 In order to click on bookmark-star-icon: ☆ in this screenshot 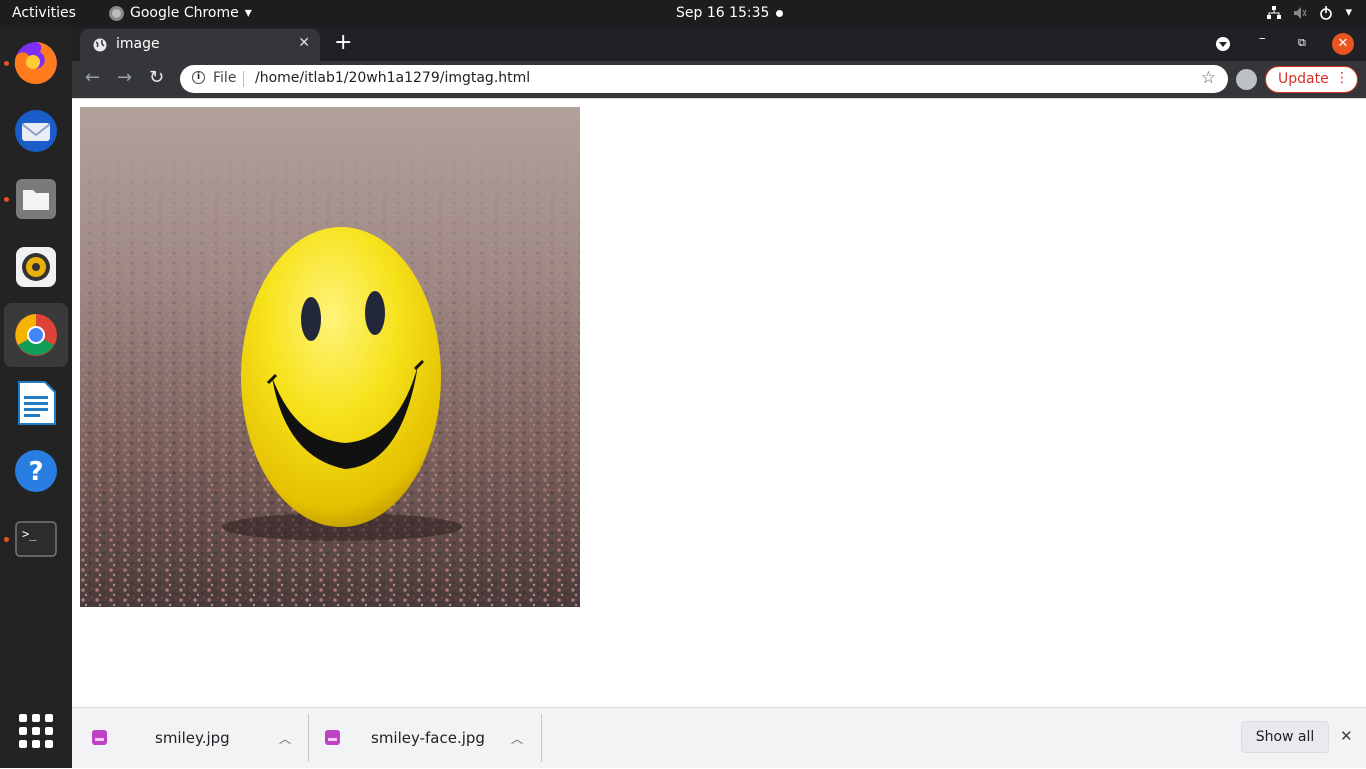, I will do `click(1208, 78)`.